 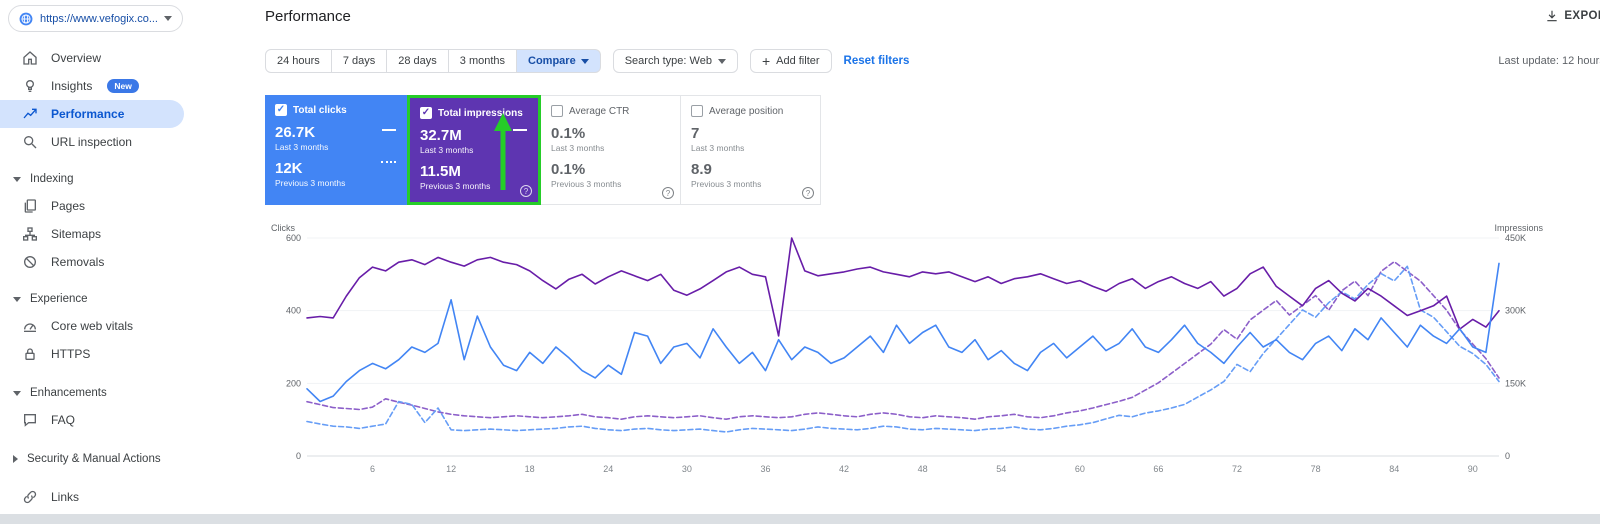 I want to click on sitemap-icon, so click(x=30, y=234).